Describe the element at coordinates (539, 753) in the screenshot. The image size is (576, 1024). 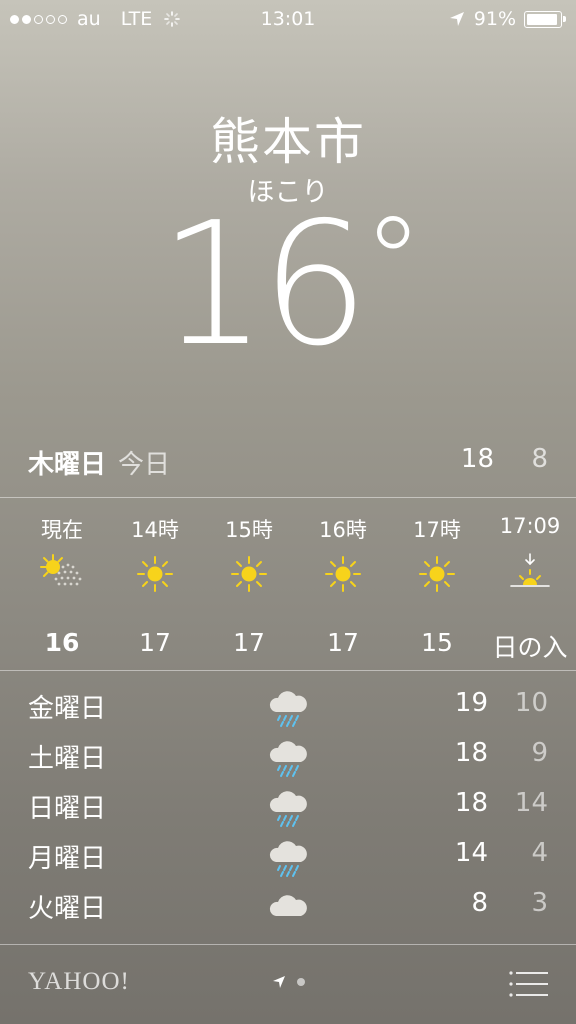
I see `daily-low: 9` at that location.